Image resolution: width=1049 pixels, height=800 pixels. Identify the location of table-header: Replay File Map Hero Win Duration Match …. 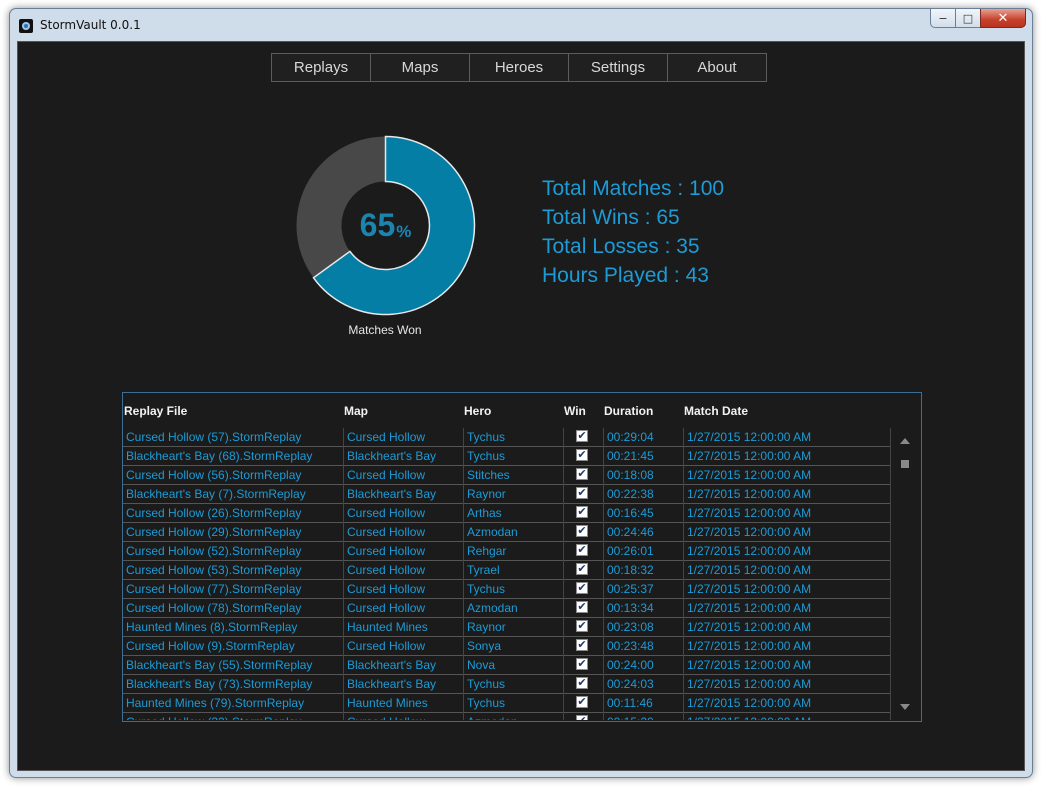
(508, 410).